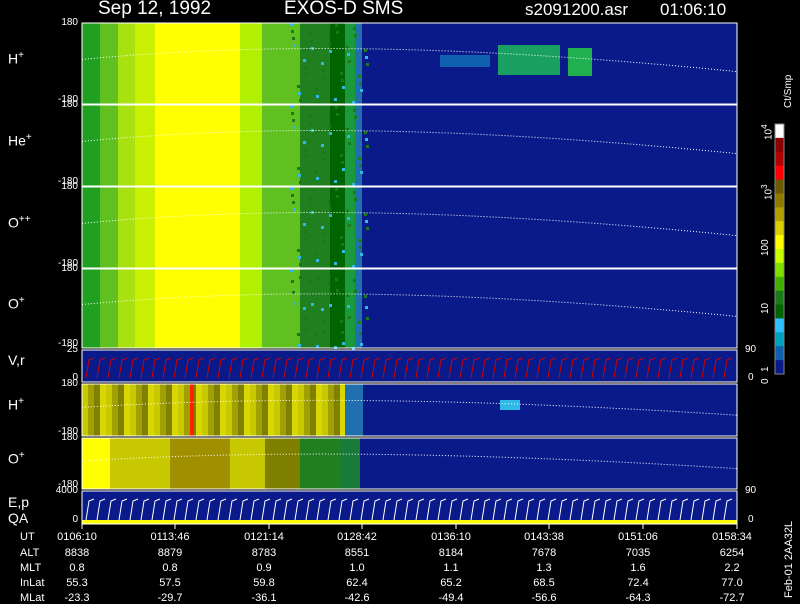 Image resolution: width=800 pixels, height=604 pixels. What do you see at coordinates (72, 349) in the screenshot?
I see `y-tick-max: 25` at bounding box center [72, 349].